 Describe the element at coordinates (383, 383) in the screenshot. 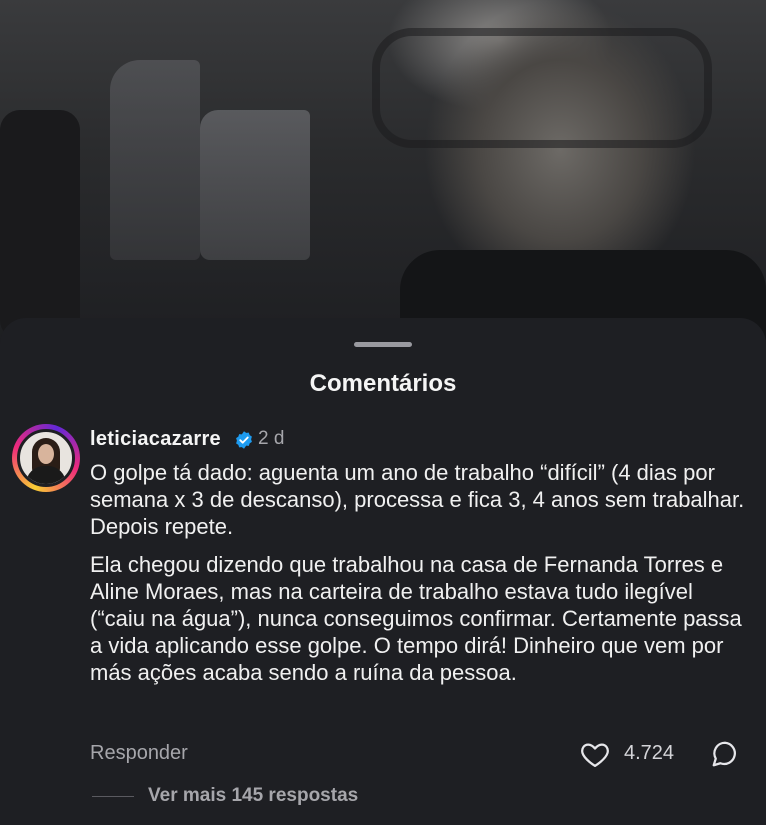

I see `sheet-title: Comentários` at that location.